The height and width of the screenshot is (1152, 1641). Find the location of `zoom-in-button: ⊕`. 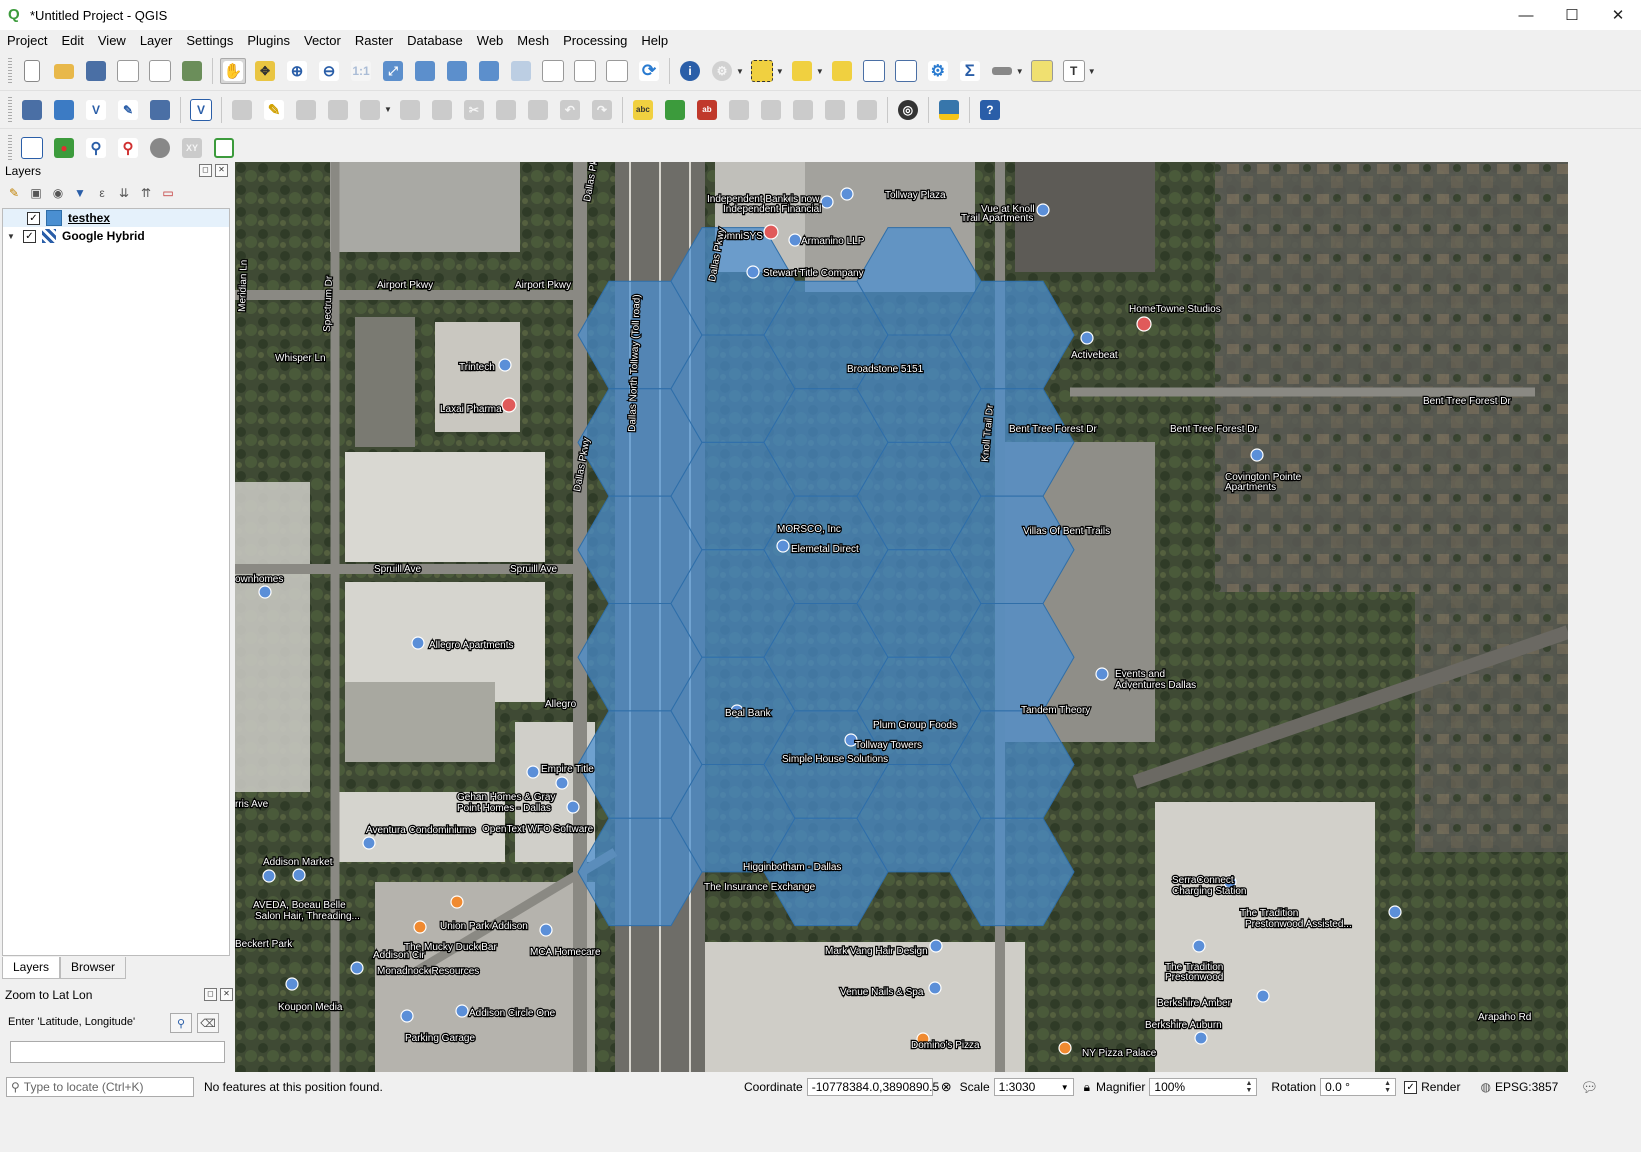

zoom-in-button: ⊕ is located at coordinates (297, 71).